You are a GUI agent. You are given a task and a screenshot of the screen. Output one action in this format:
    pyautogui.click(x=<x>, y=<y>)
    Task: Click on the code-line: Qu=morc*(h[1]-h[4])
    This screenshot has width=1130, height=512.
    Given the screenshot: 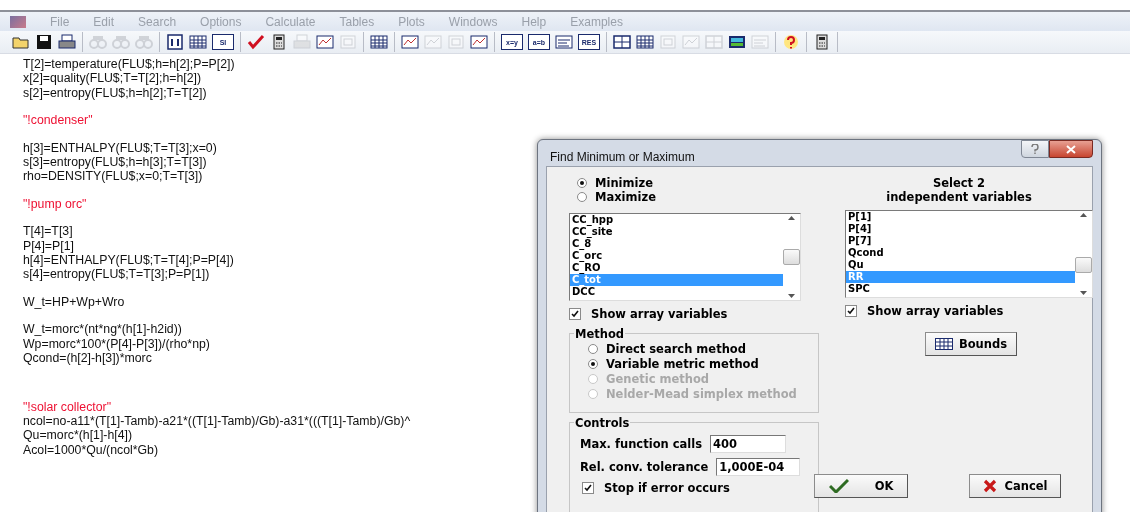 What is the action you would take?
    pyautogui.click(x=77, y=435)
    